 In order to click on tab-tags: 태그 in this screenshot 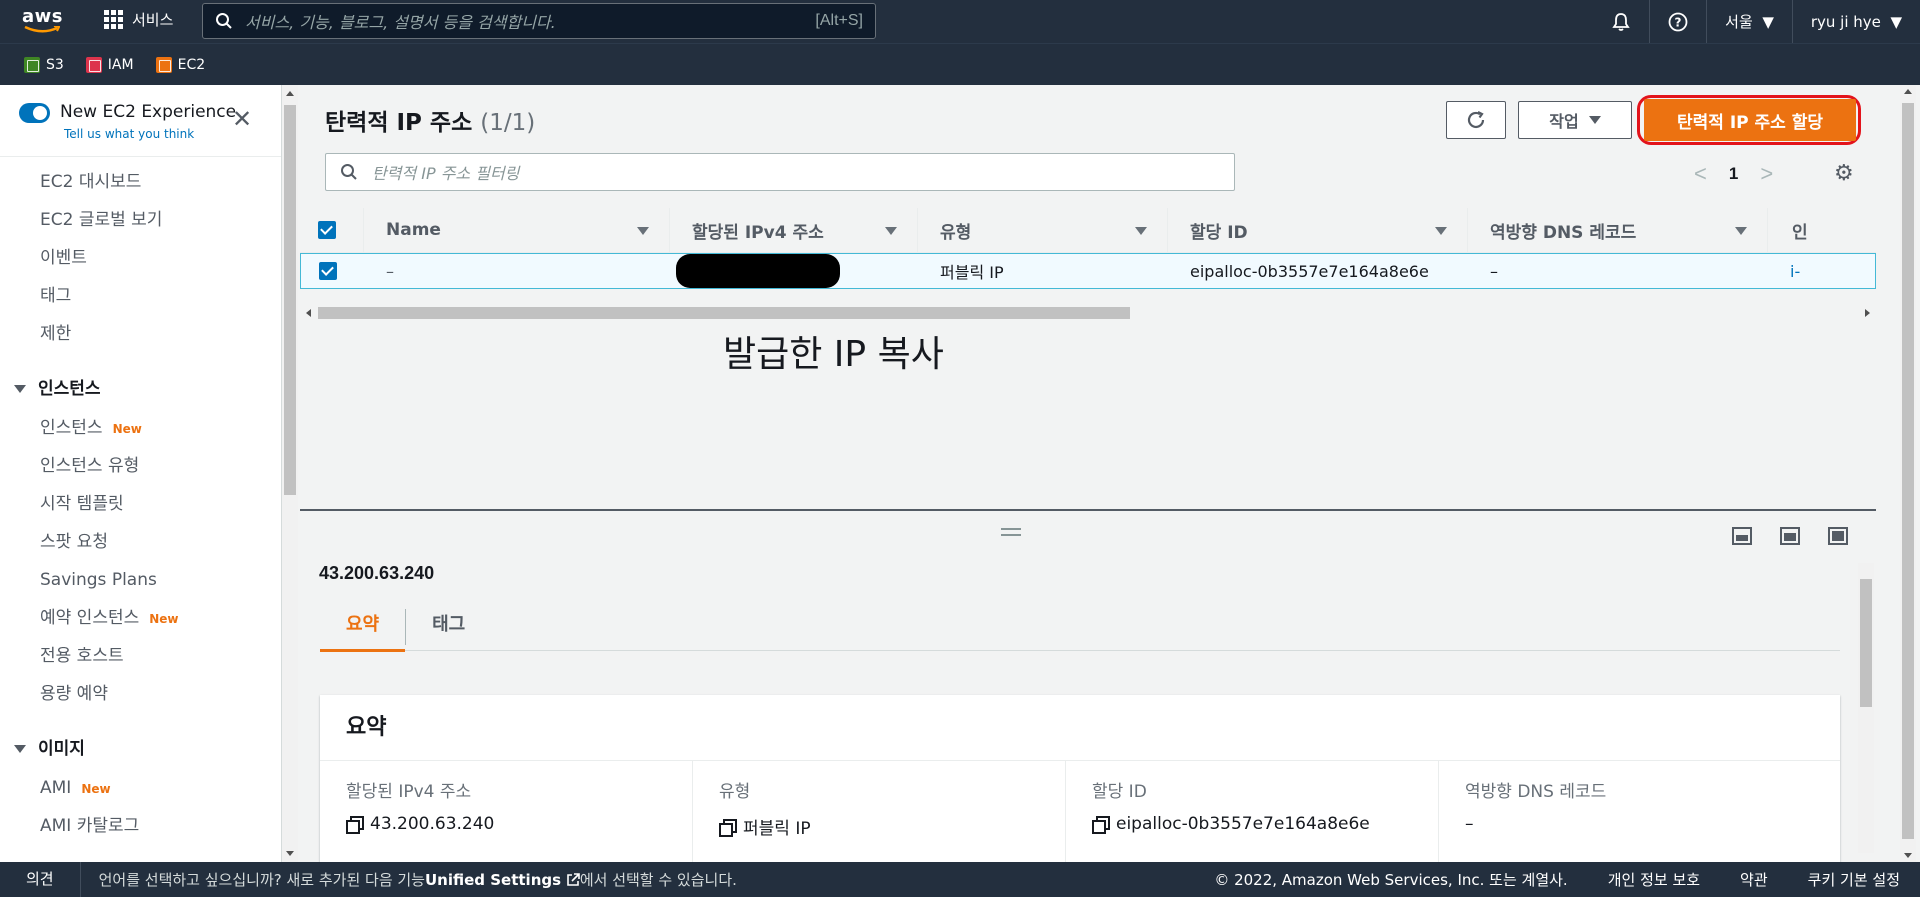, I will do `click(448, 627)`.